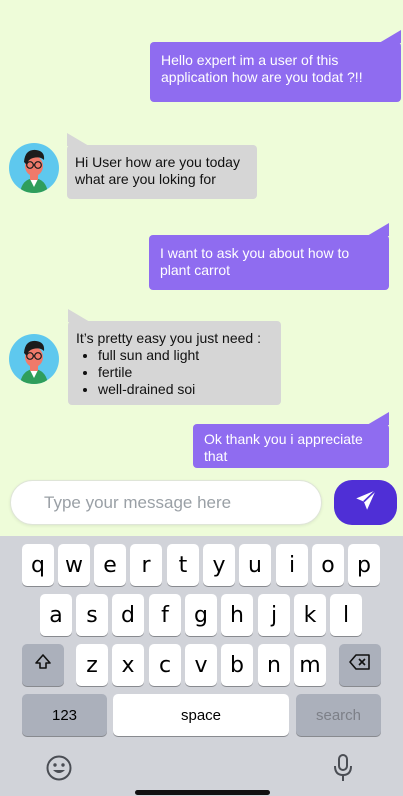 This screenshot has width=403, height=796. Describe the element at coordinates (56, 615) in the screenshot. I see `key-a: a` at that location.